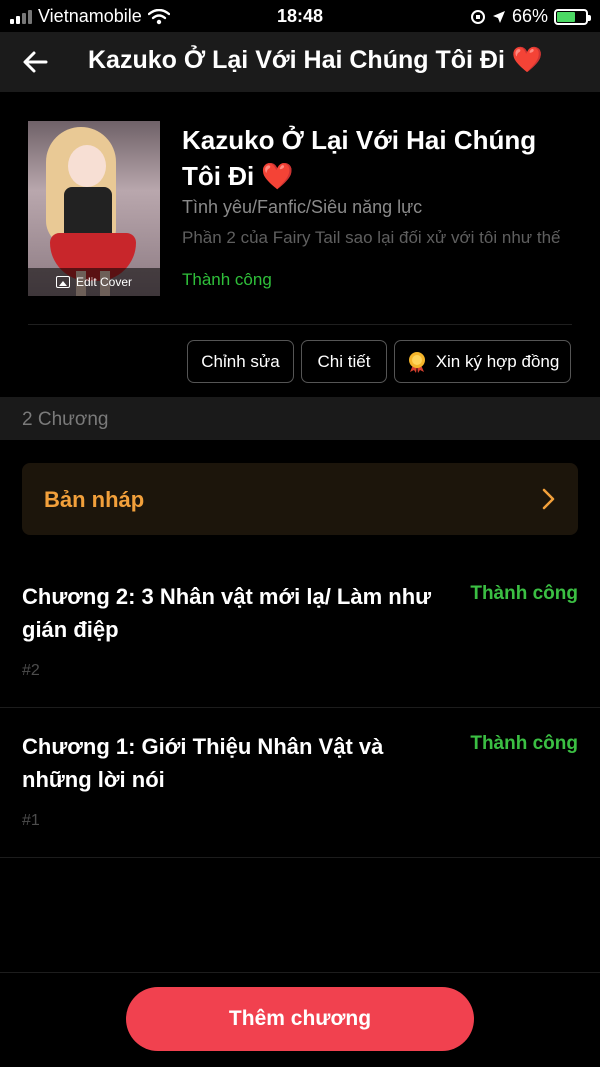 The width and height of the screenshot is (600, 1067). What do you see at coordinates (31, 820) in the screenshot?
I see `chapter-number: #1` at bounding box center [31, 820].